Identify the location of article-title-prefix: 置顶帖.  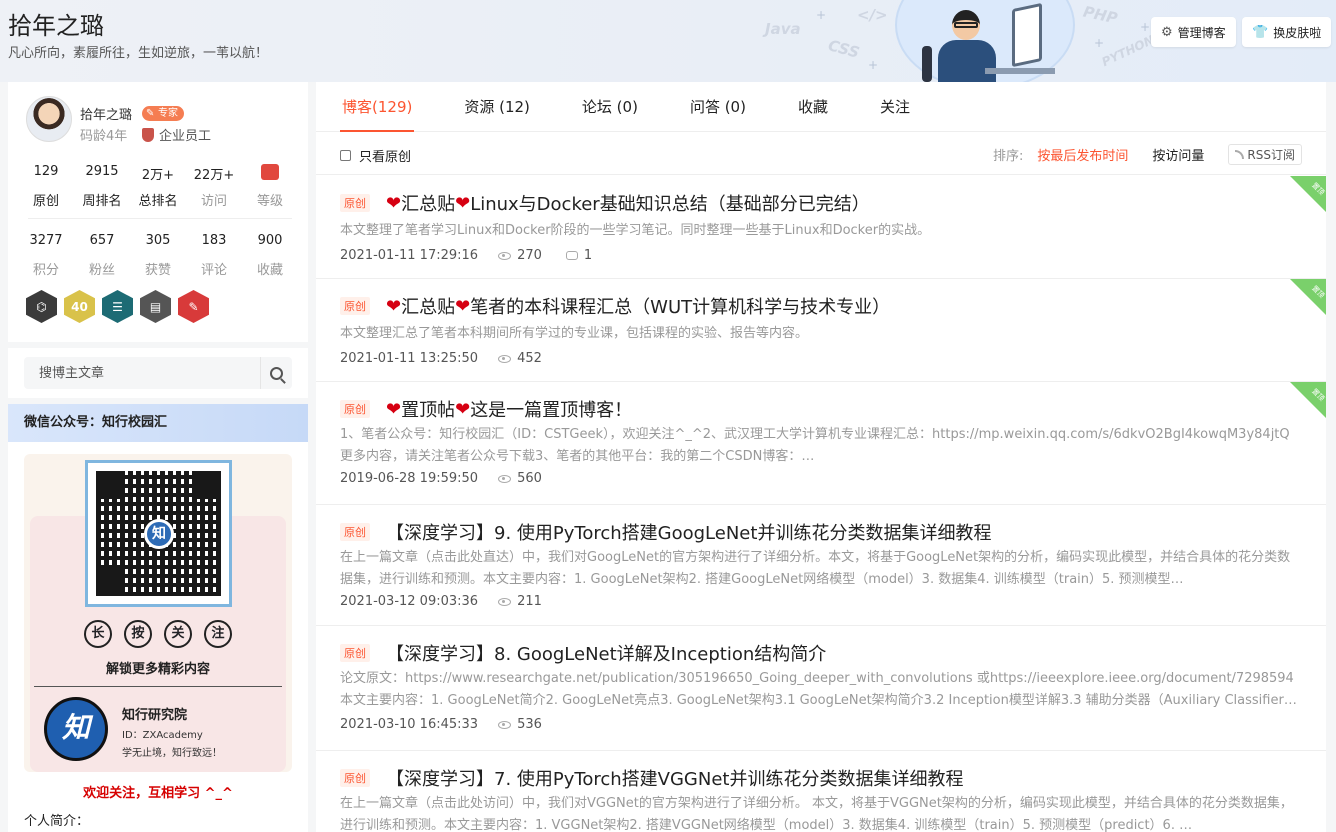
(428, 410).